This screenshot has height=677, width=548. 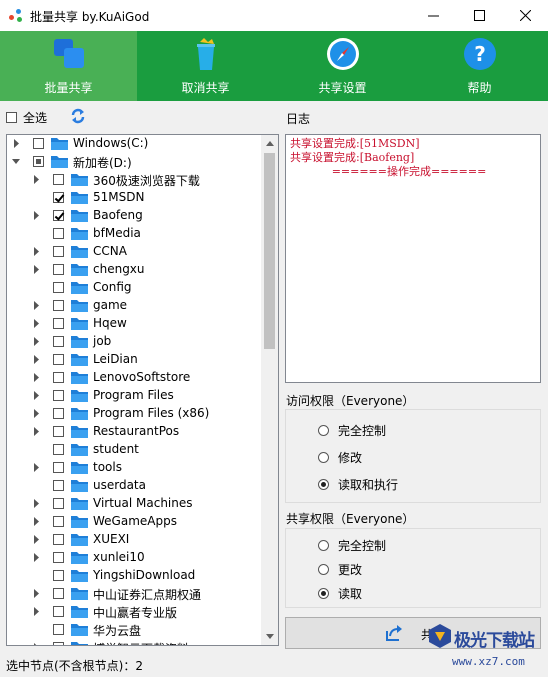 What do you see at coordinates (134, 414) in the screenshot?
I see `tree-row: Program Files (x86)` at bounding box center [134, 414].